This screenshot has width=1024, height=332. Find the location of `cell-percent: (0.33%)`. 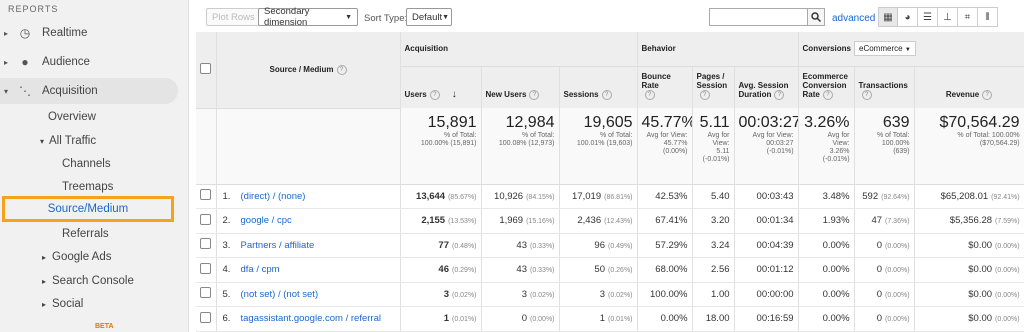

cell-percent: (0.33%) is located at coordinates (542, 271).